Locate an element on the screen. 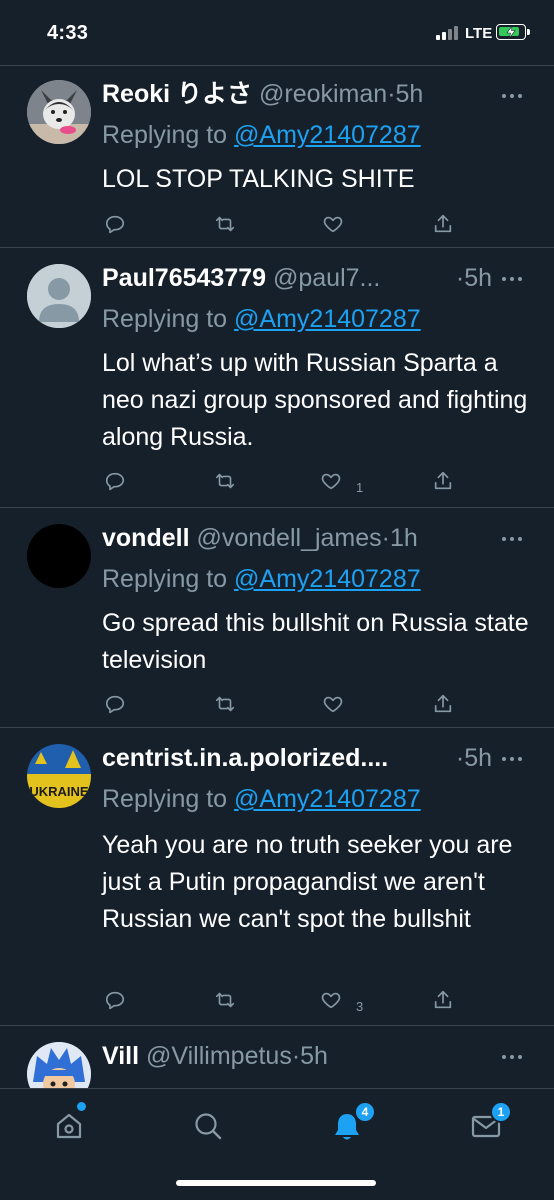  avatar-text: UKRAINE is located at coordinates (59, 791).